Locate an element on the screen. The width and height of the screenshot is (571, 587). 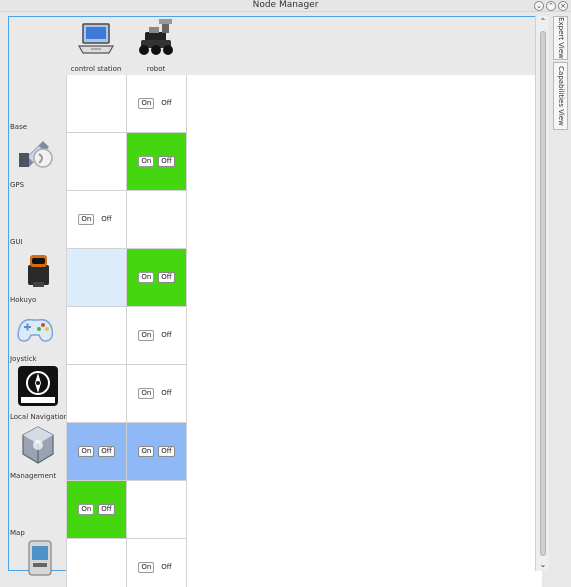
map-device-icon is located at coordinates (40, 558).